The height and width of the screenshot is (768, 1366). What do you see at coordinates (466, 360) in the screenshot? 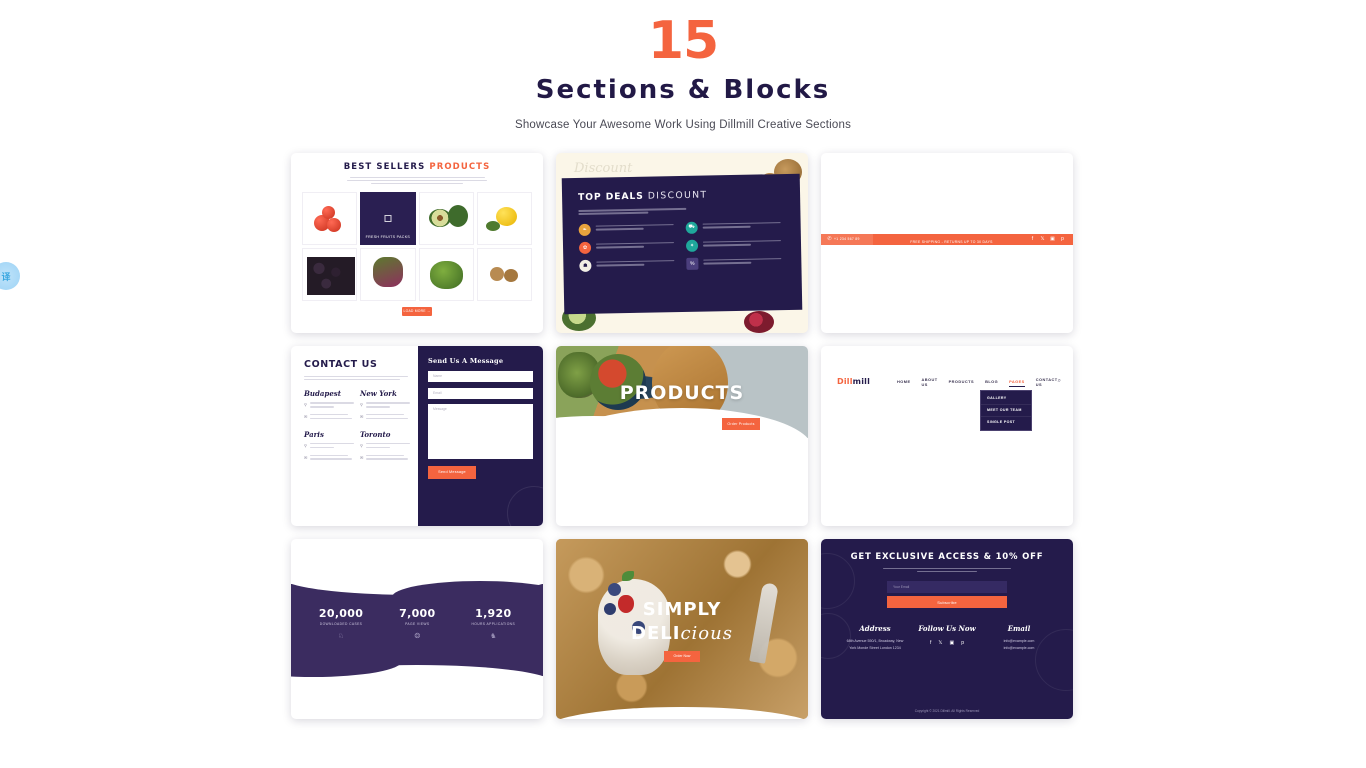
I see `contact-form-title: Send Us A Message` at bounding box center [466, 360].